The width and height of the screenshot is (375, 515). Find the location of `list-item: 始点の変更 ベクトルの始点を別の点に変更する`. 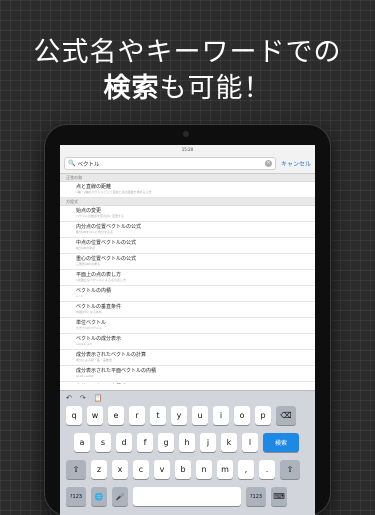

list-item: 始点の変更 ベクトルの始点を別の点に変更する is located at coordinates (187, 214).